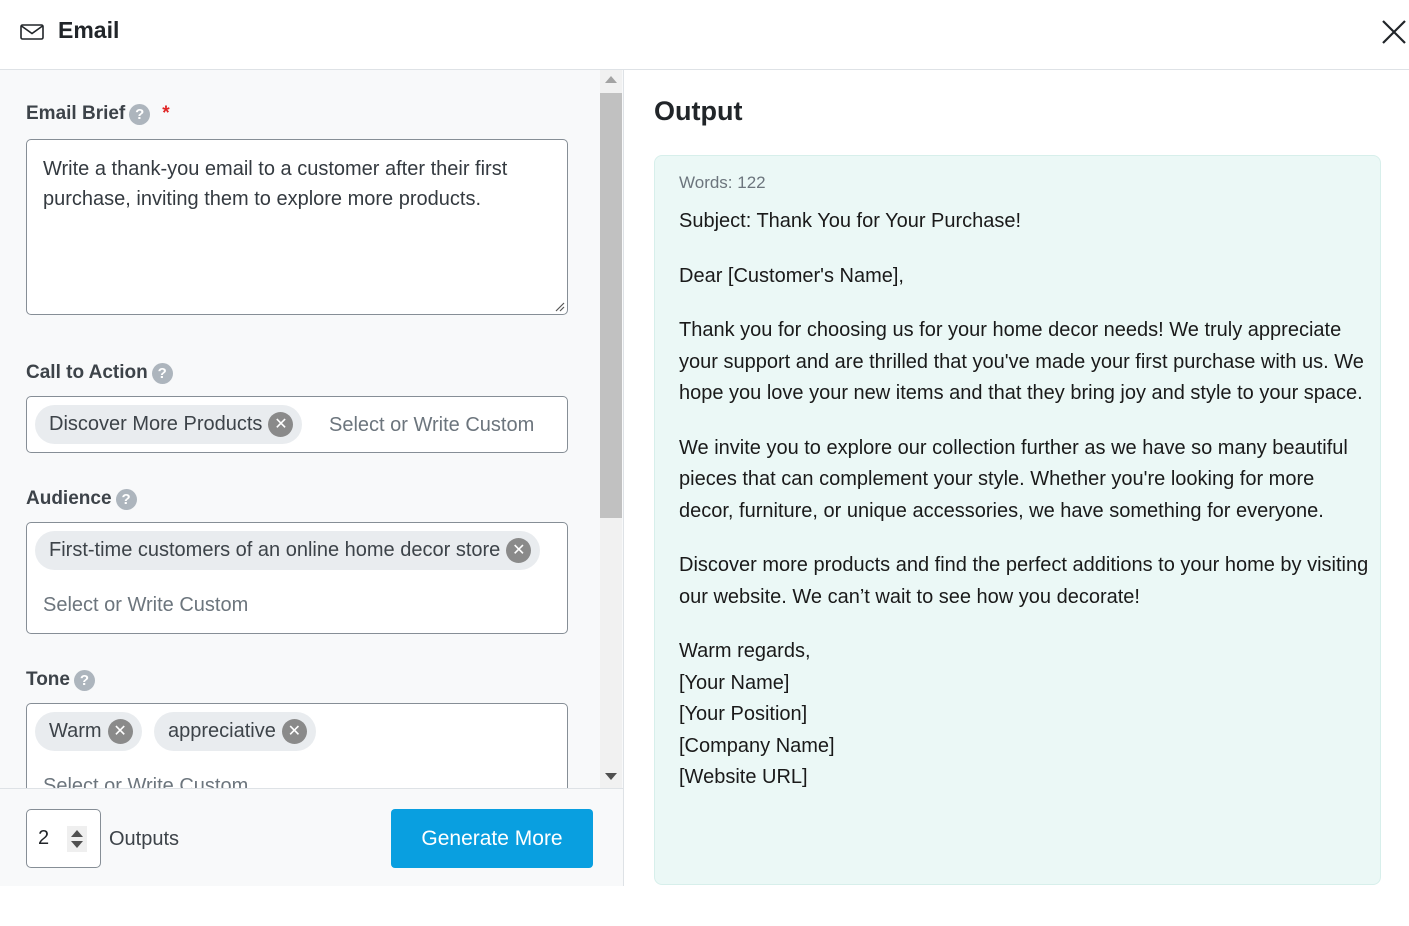 This screenshot has width=1409, height=926. I want to click on word-count: Words: 122, so click(722, 182).